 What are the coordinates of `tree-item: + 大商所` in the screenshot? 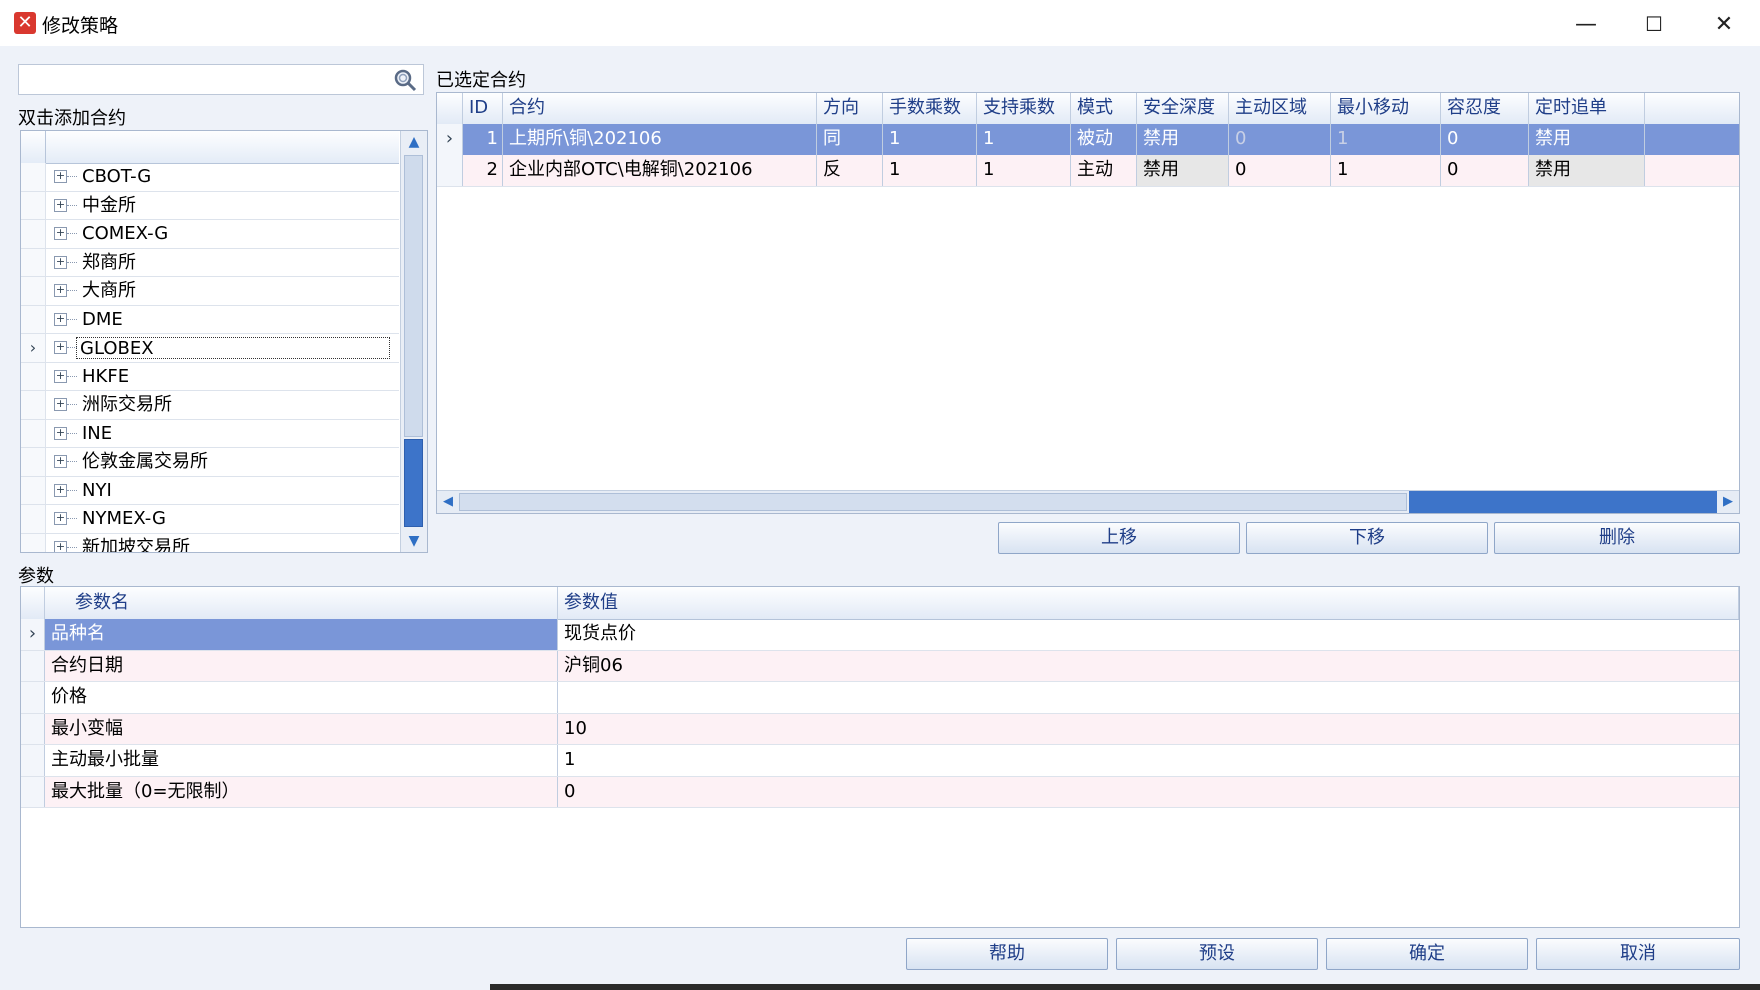 It's located at (210, 291).